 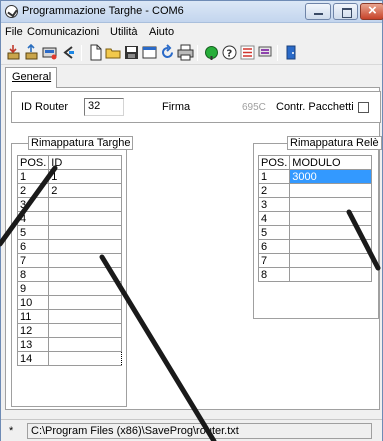 What do you see at coordinates (265, 52) in the screenshot?
I see `tools-icon` at bounding box center [265, 52].